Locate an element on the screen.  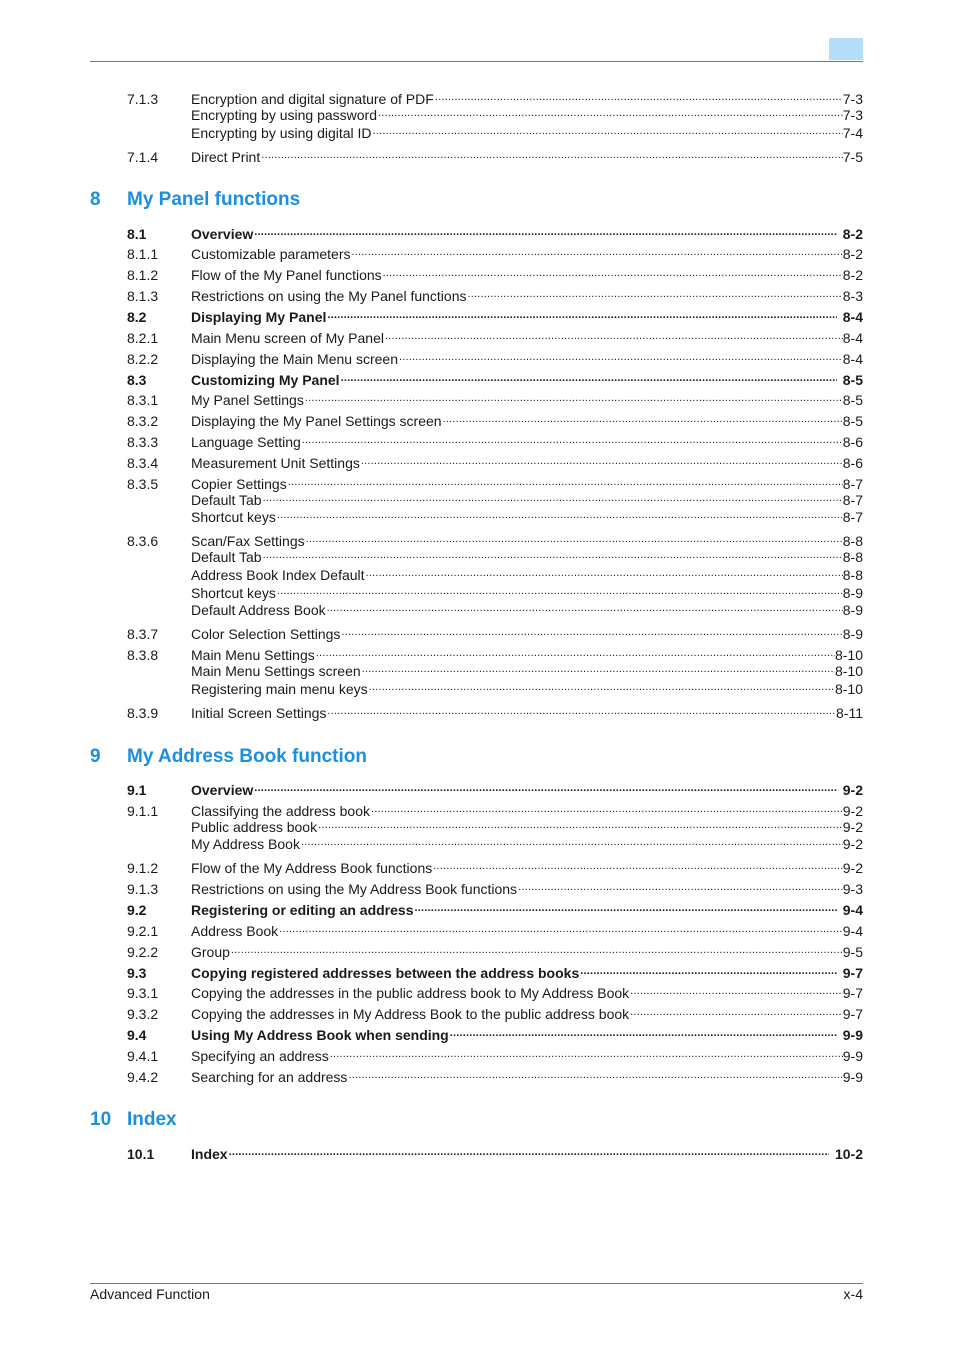
entry-number: 8.1.2 is located at coordinates (143, 275).